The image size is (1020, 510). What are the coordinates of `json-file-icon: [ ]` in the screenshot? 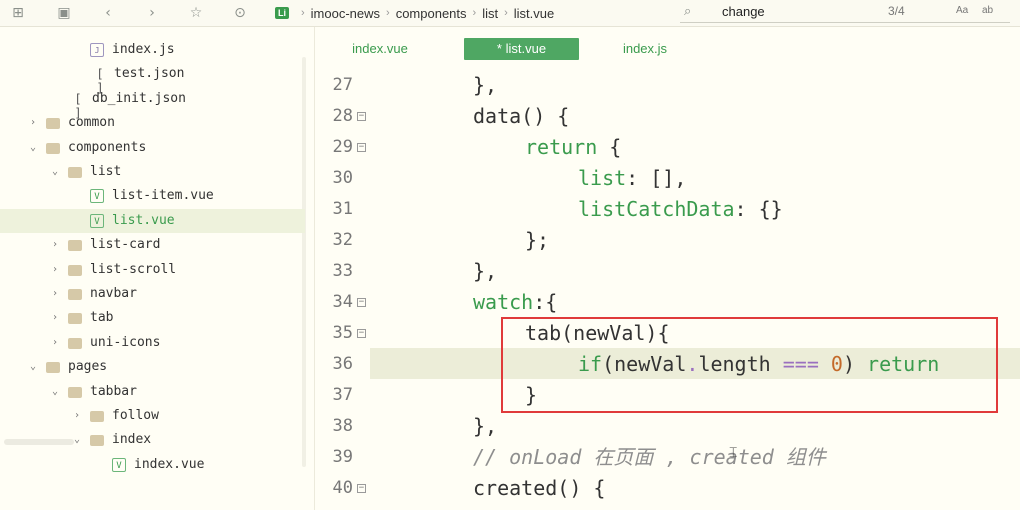 It's located at (100, 81).